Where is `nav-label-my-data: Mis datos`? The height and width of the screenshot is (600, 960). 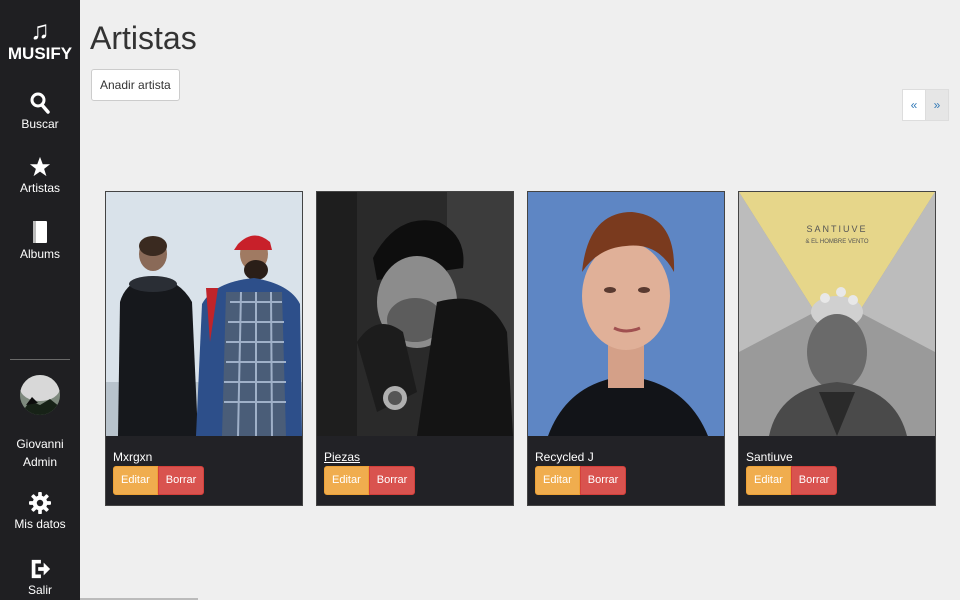 nav-label-my-data: Mis datos is located at coordinates (40, 524).